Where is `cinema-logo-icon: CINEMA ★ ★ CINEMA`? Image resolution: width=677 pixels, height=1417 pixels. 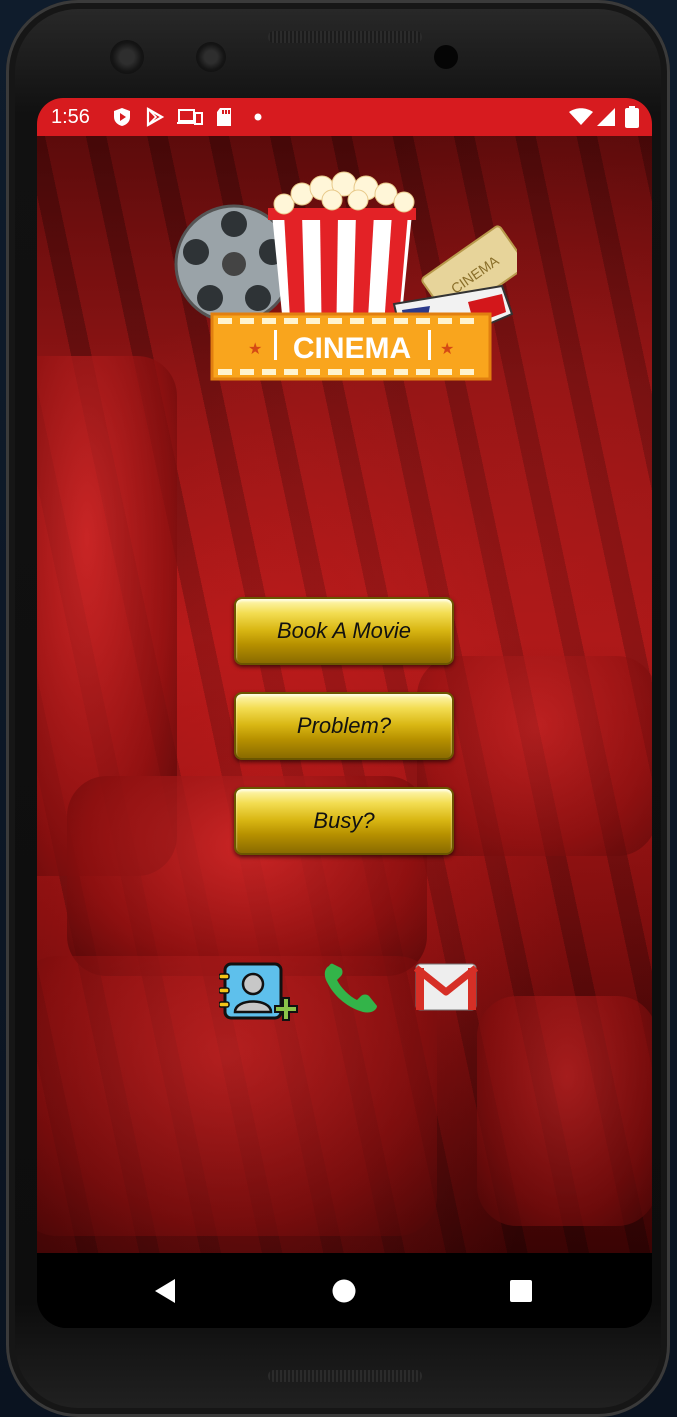
cinema-logo-icon: CINEMA ★ ★ CINEMA is located at coordinates (345, 276).